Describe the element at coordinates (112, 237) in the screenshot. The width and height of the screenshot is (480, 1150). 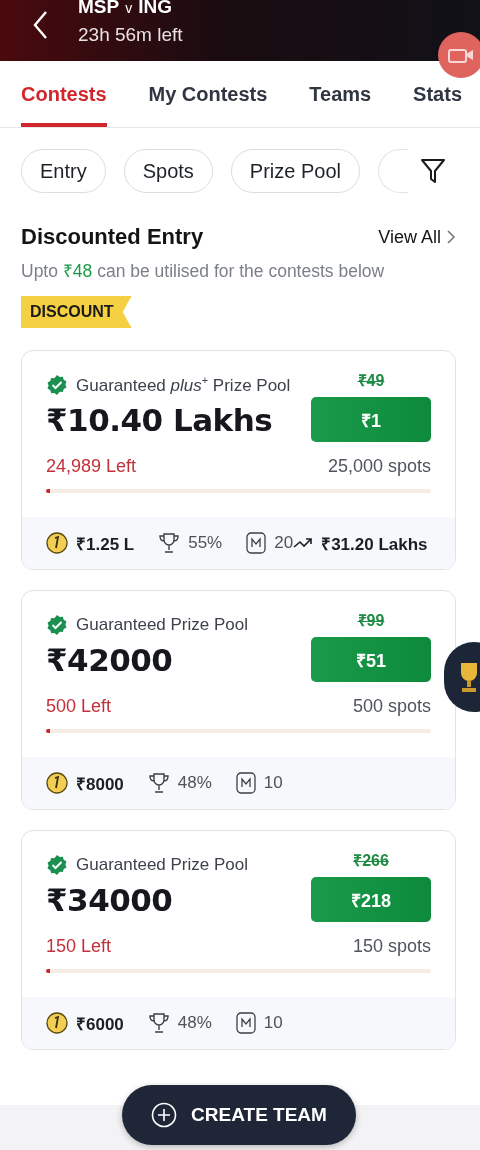
I see `section-title: Discounted Entry` at that location.